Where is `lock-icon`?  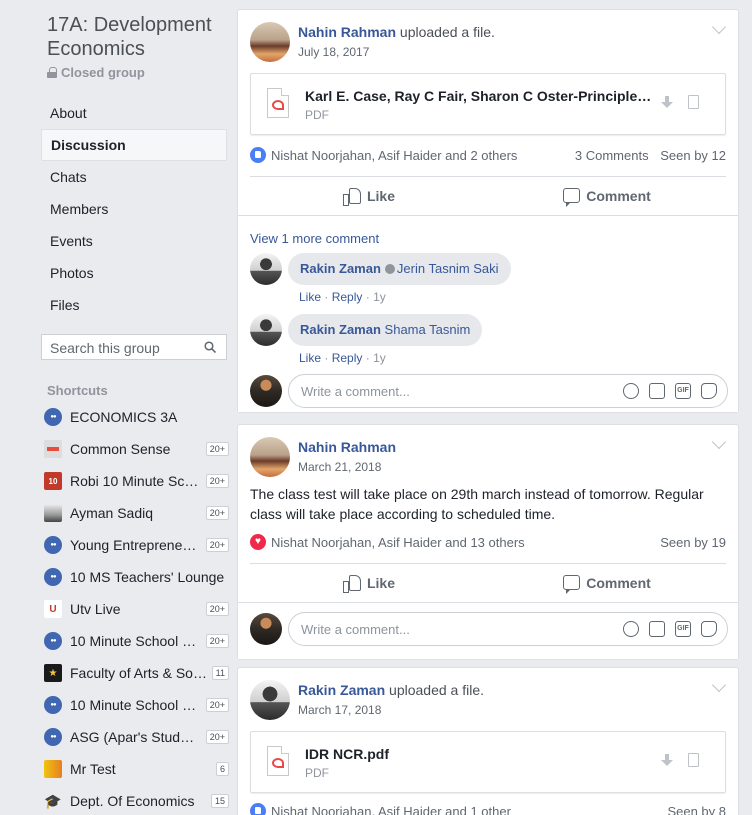 lock-icon is located at coordinates (52, 72).